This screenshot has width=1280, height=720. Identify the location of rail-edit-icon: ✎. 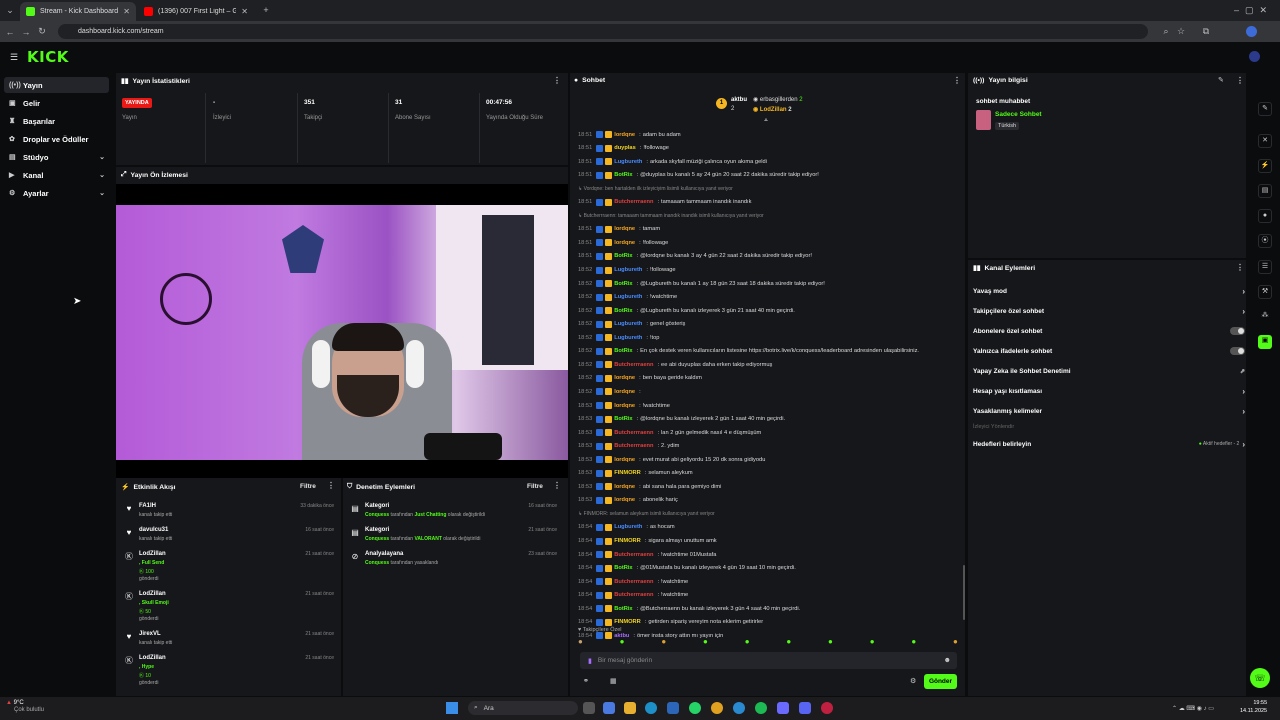
(1265, 109).